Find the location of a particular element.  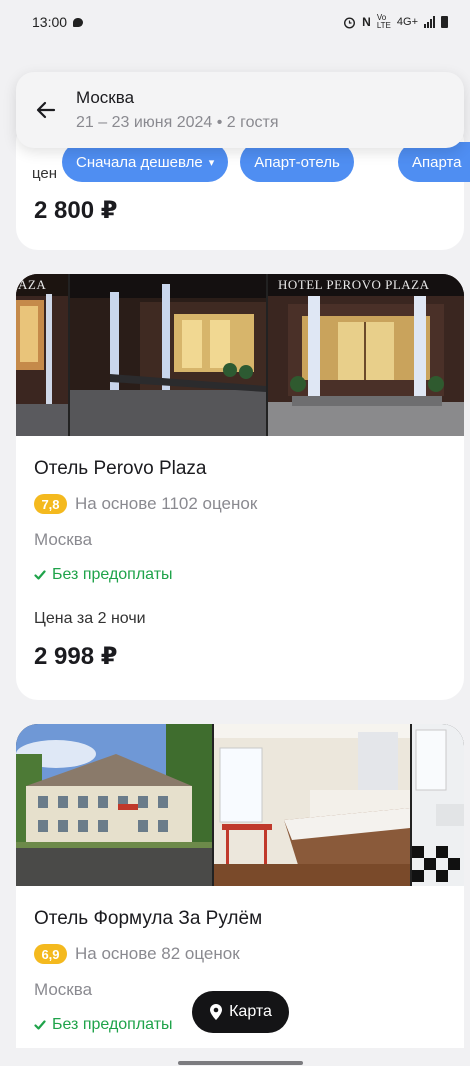

nfc-icon: N is located at coordinates (366, 22).